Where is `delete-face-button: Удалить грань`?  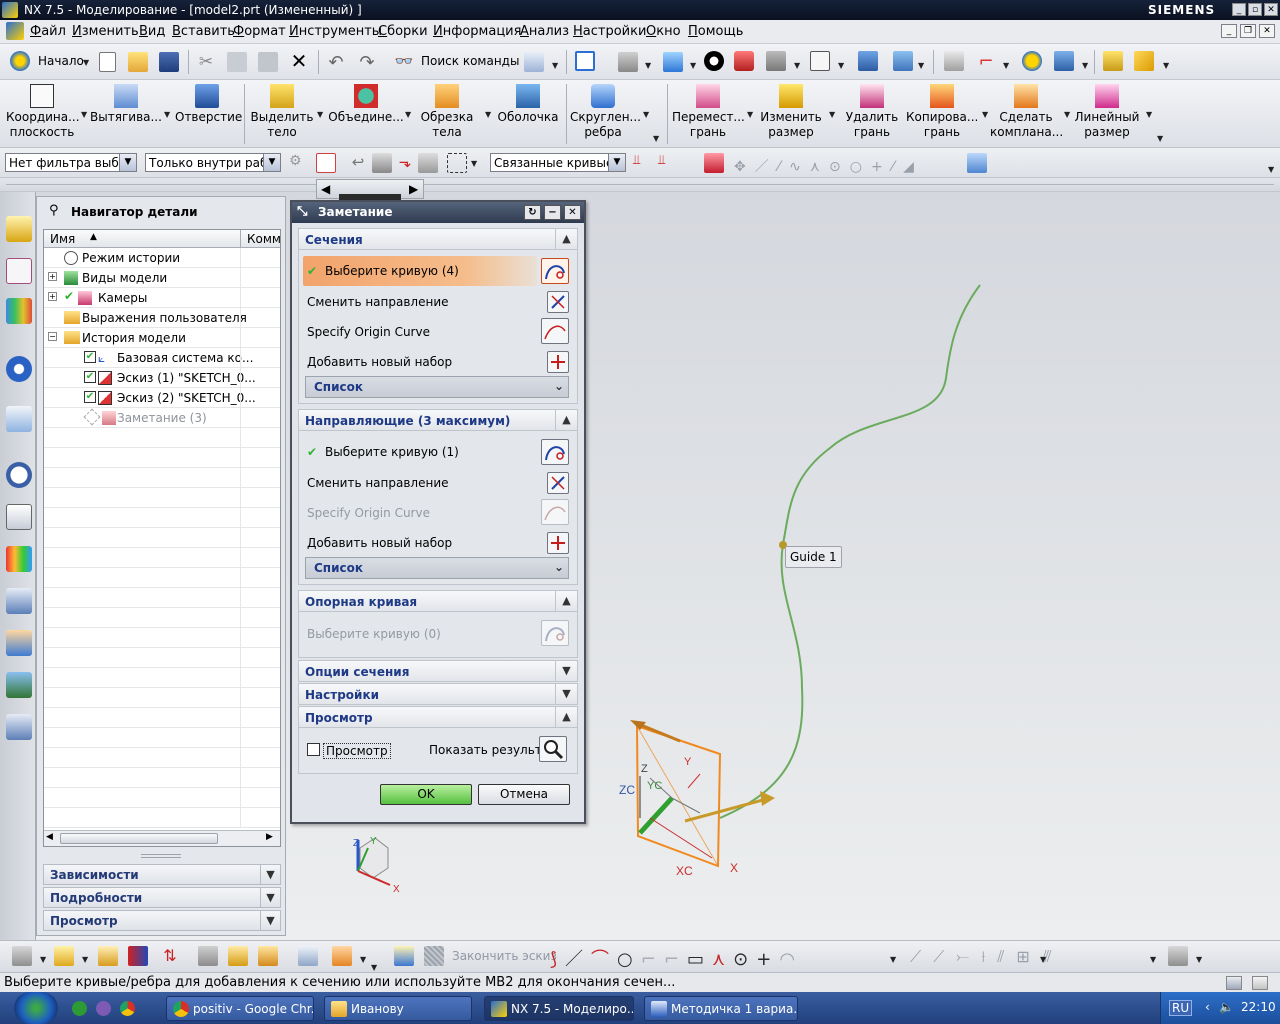 delete-face-button: Удалить грань is located at coordinates (872, 114).